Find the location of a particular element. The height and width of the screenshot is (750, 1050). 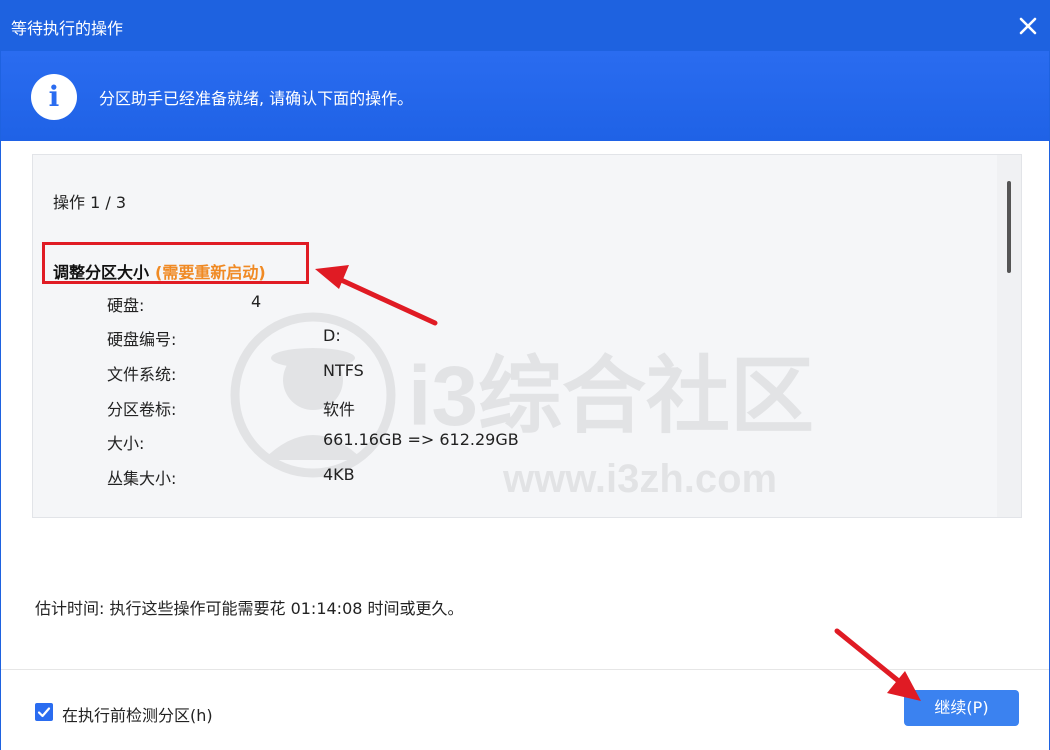

detail-label-disk-id: 硬盘编号: is located at coordinates (142, 339).